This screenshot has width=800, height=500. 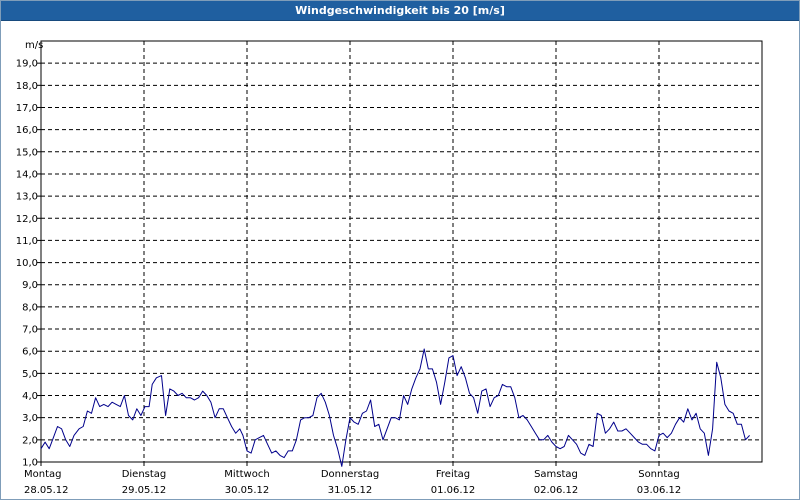 What do you see at coordinates (30, 374) in the screenshot?
I see `y-tick-label: 5,0` at bounding box center [30, 374].